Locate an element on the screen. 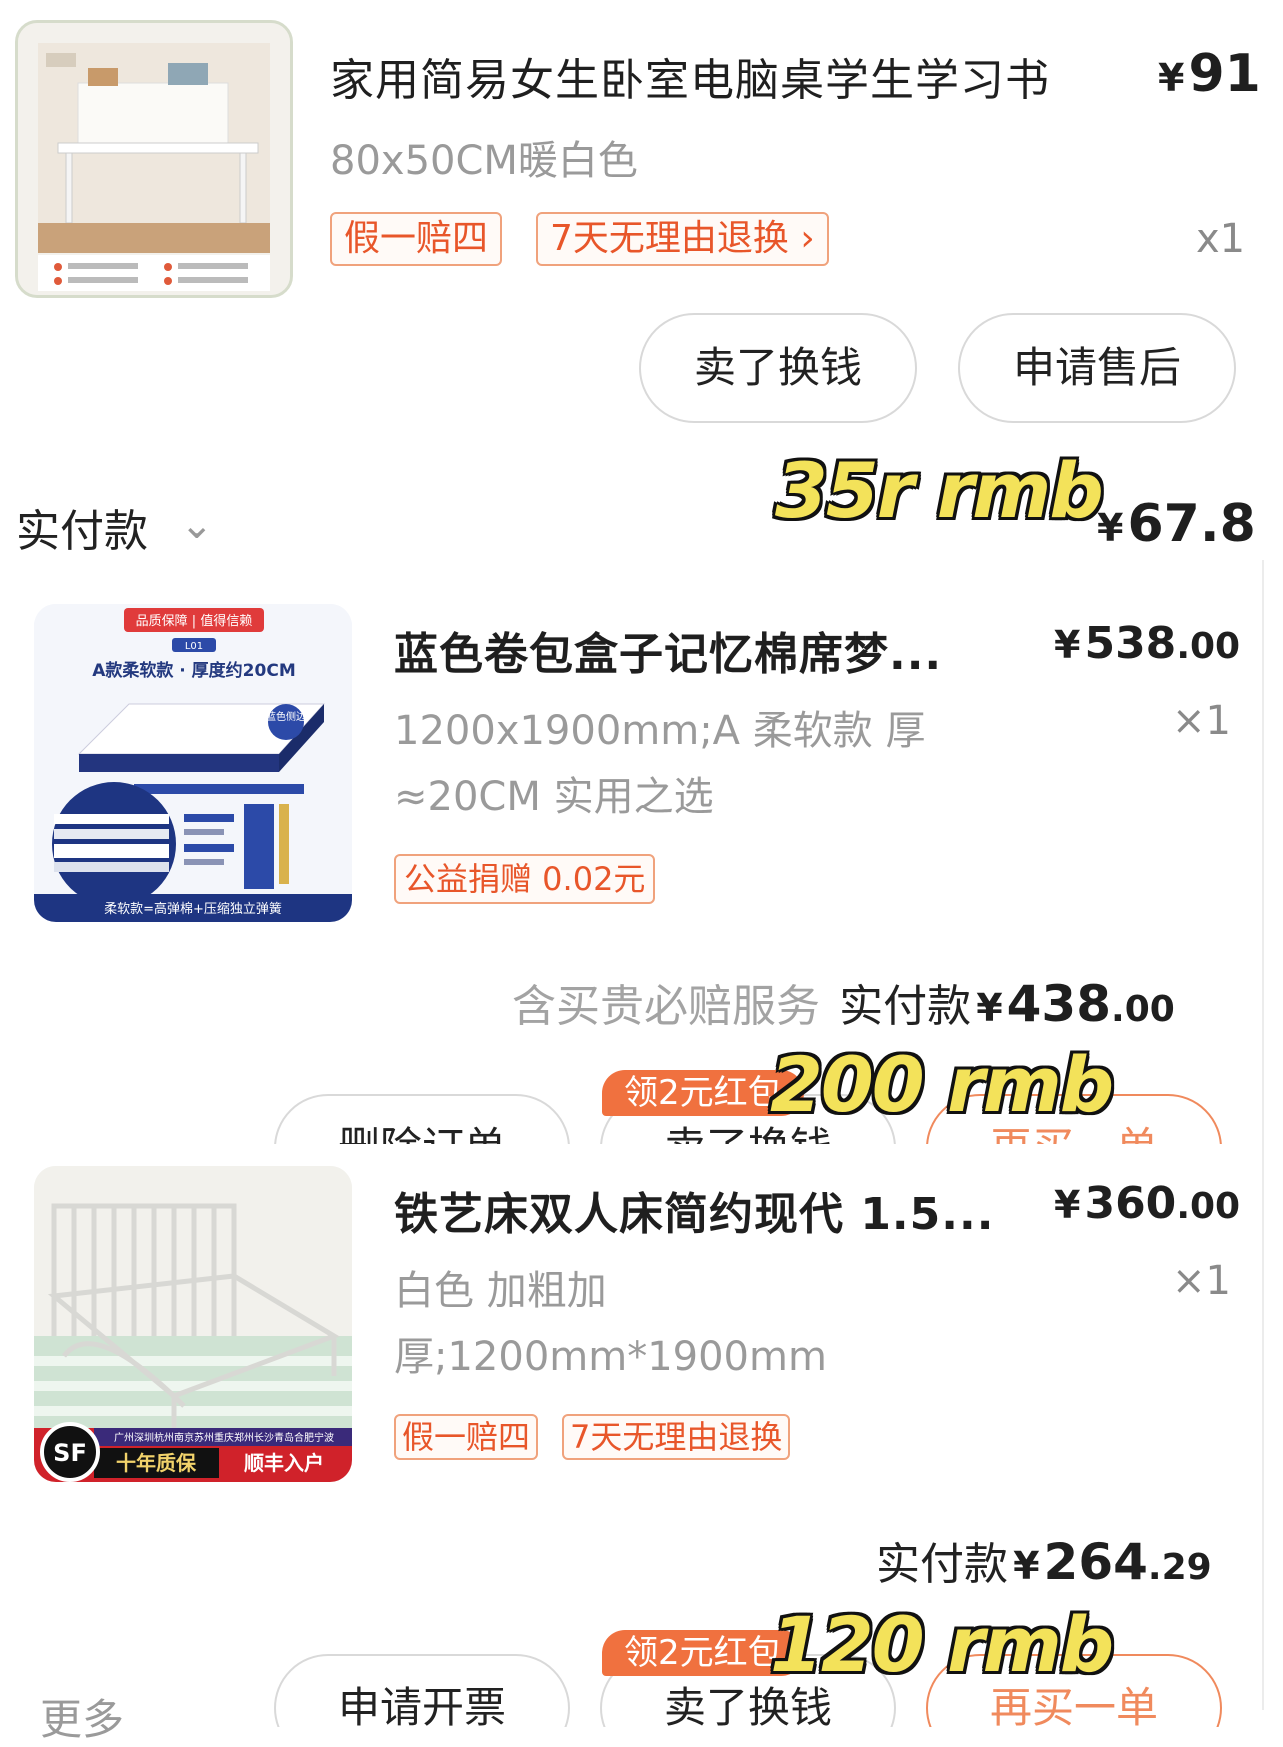 The height and width of the screenshot is (1747, 1283). handwritten-annotation-bed: 120 rmb is located at coordinates (942, 1644).